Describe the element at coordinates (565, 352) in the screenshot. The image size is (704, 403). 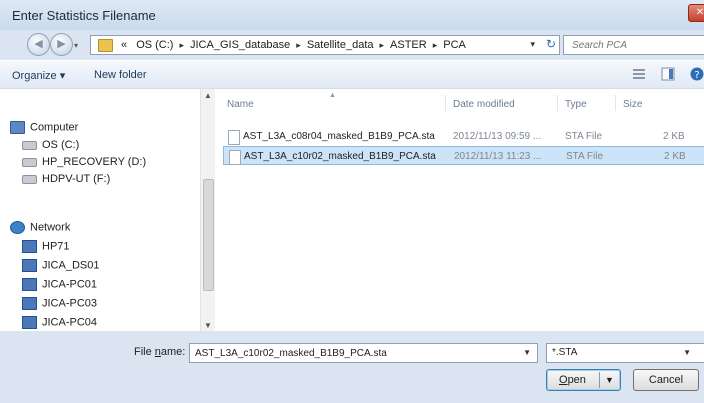
I see `file-type-value: *.STA` at that location.